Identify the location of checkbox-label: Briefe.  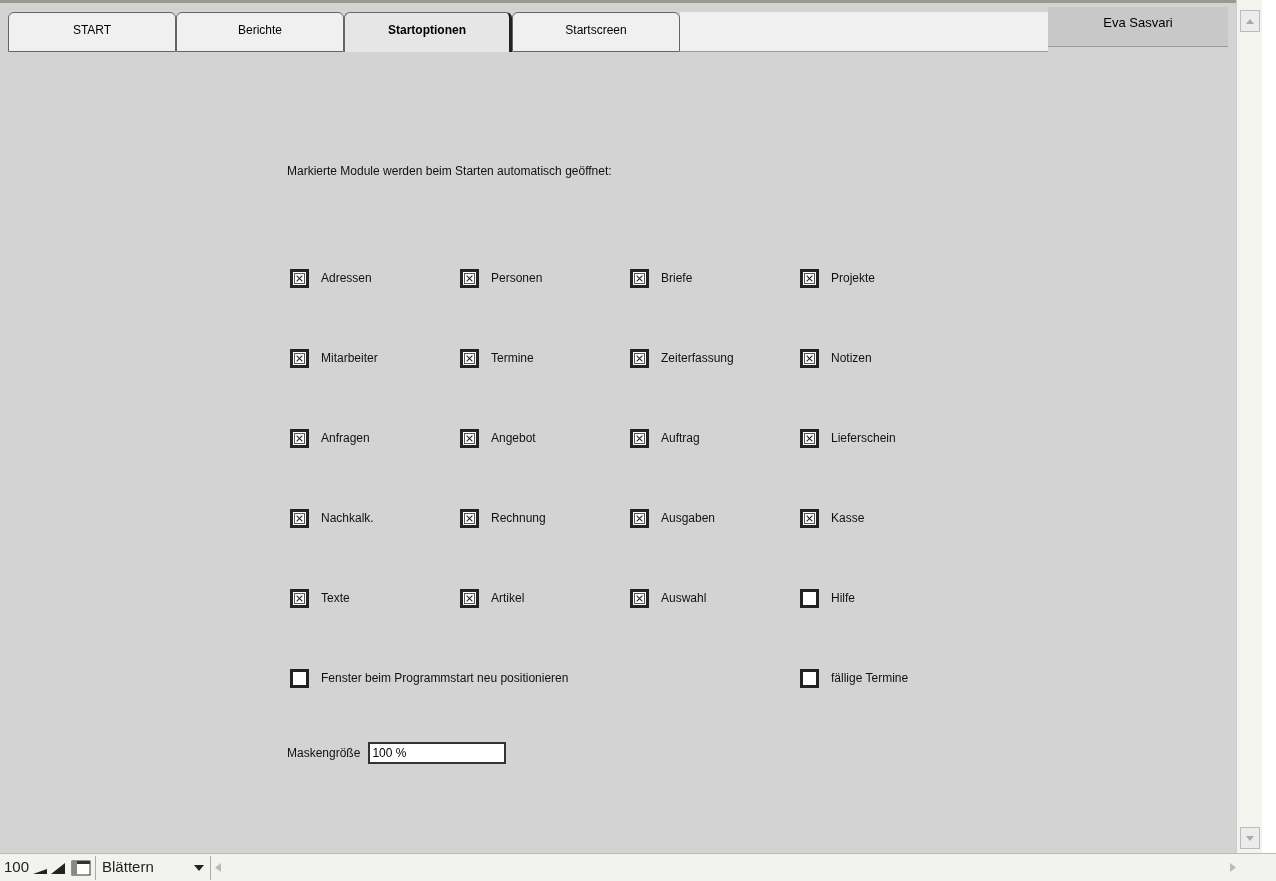
(677, 278).